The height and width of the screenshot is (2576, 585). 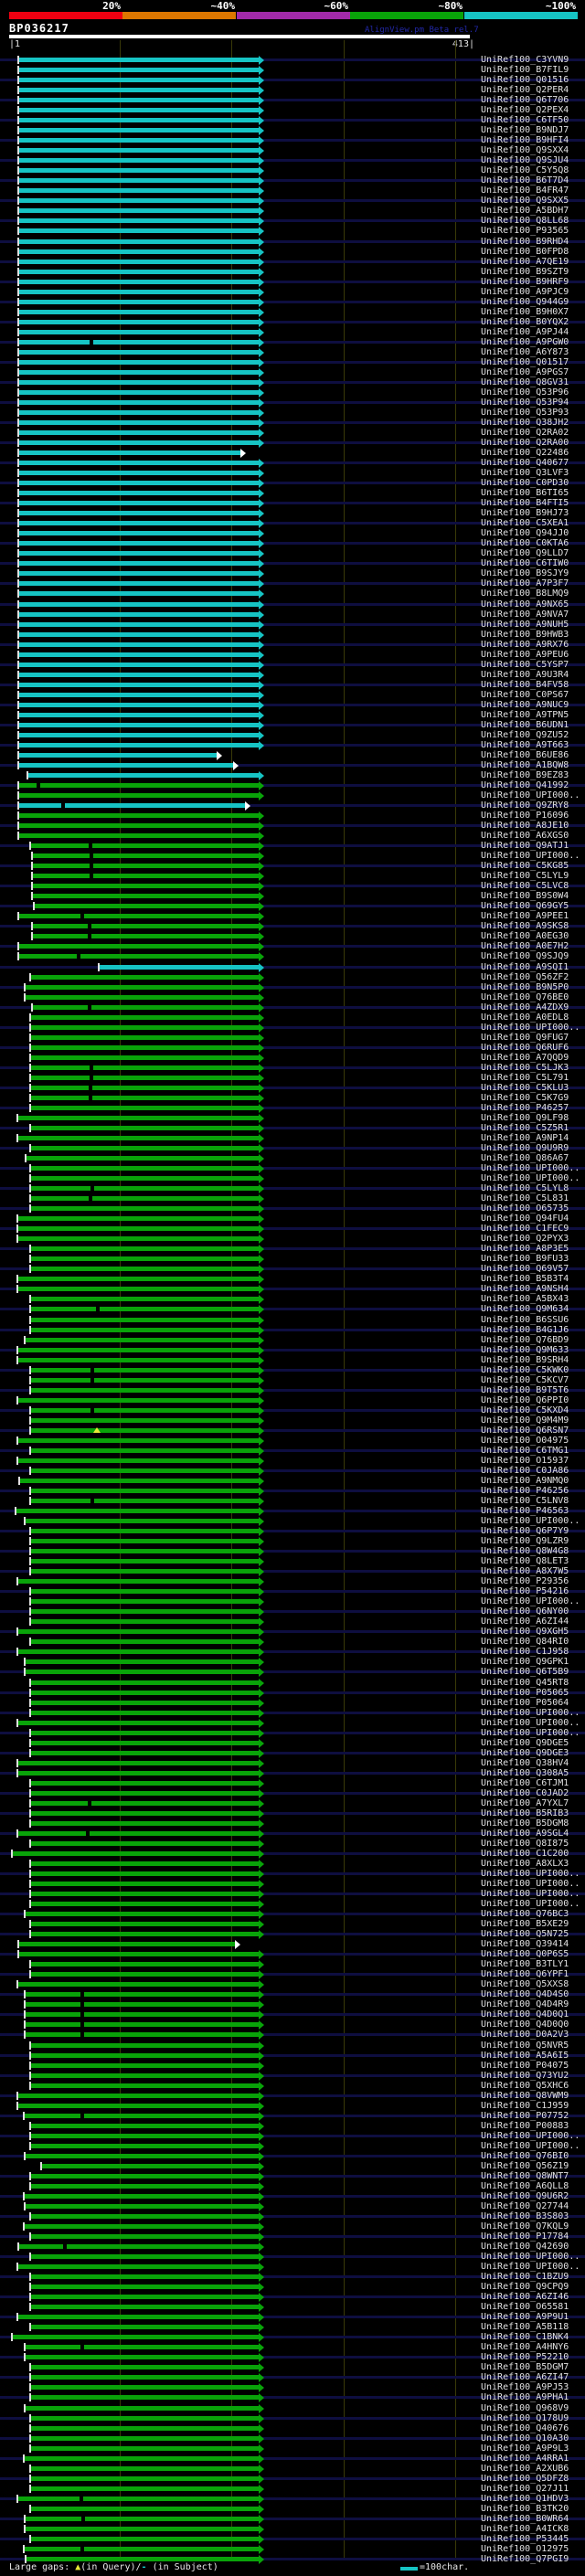 What do you see at coordinates (525, 191) in the screenshot?
I see `hit-label: UniRef100_B4FR47` at bounding box center [525, 191].